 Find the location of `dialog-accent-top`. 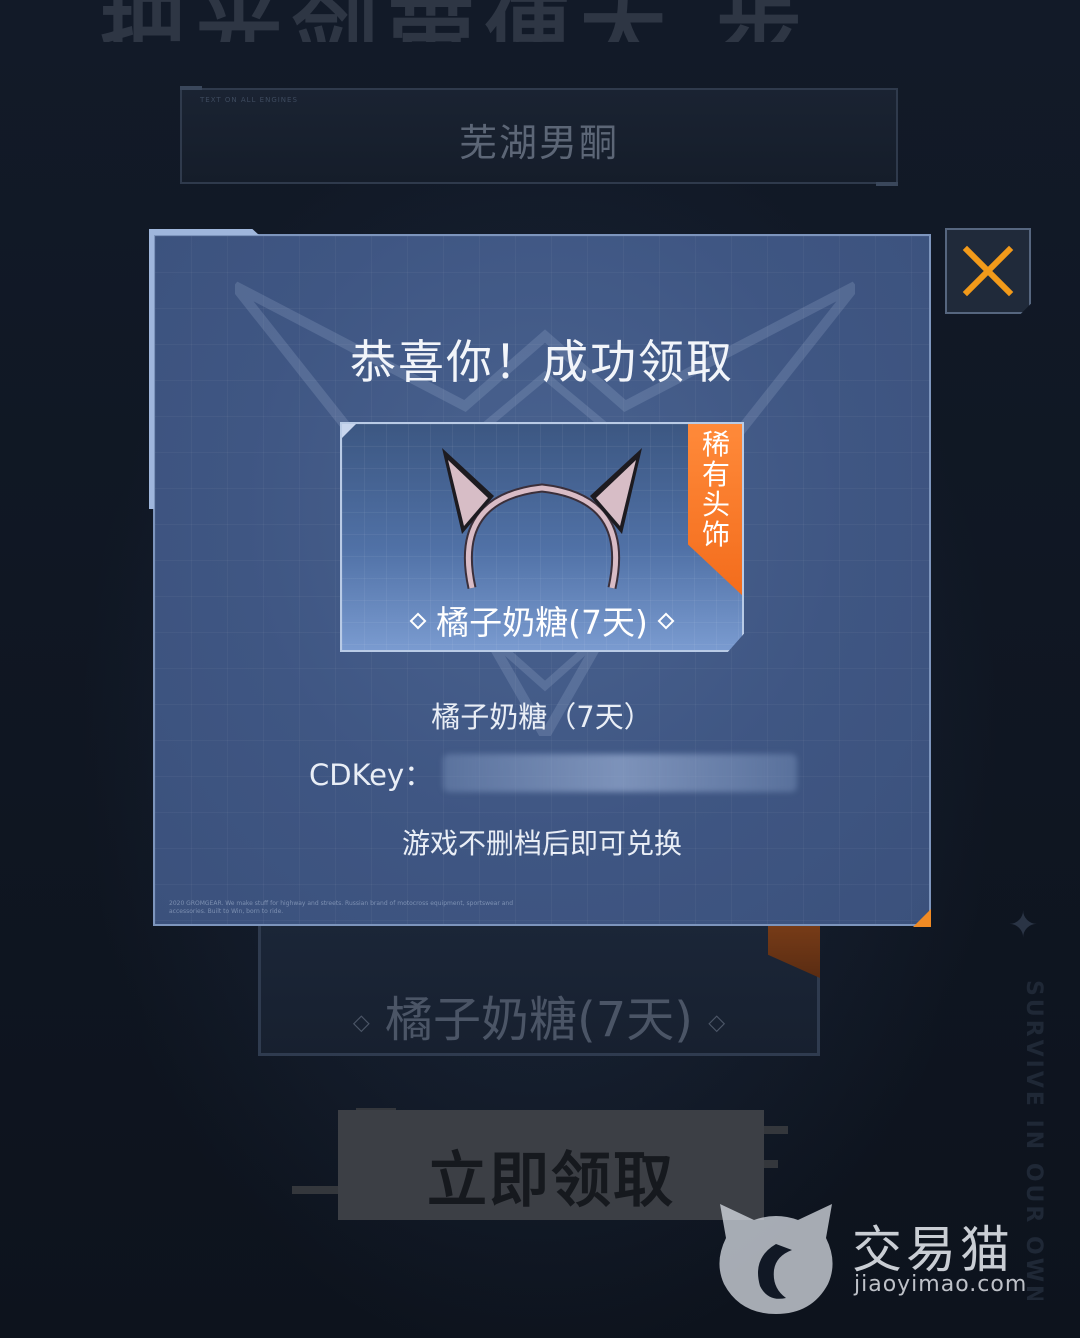

dialog-accent-top is located at coordinates (204, 232).